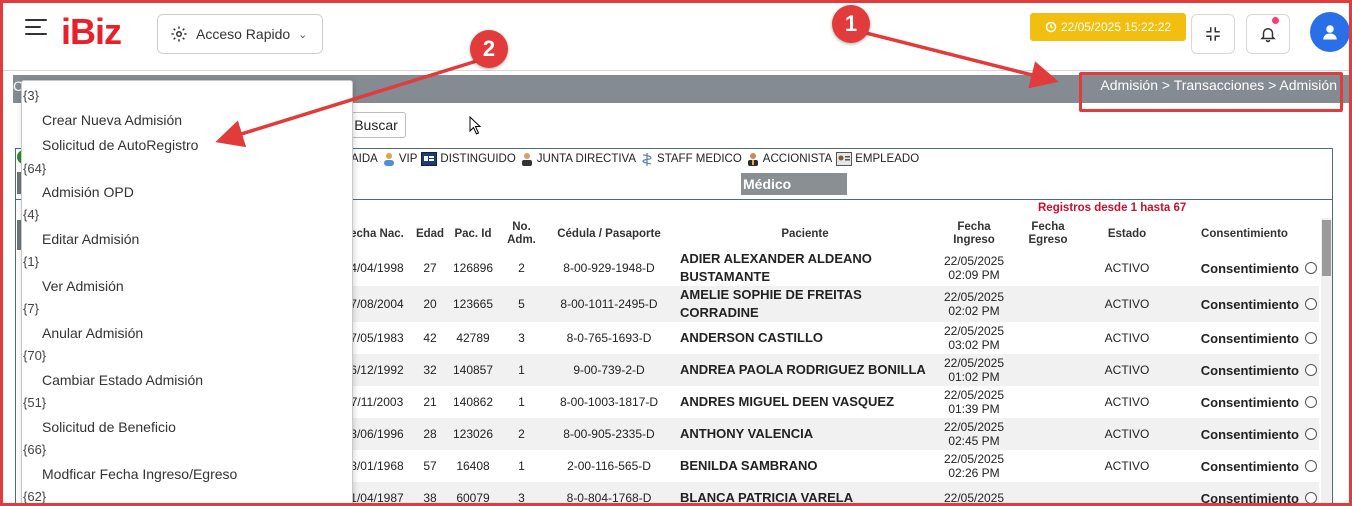  I want to click on col-cedula: Cédula / Pasaporte, so click(609, 234).